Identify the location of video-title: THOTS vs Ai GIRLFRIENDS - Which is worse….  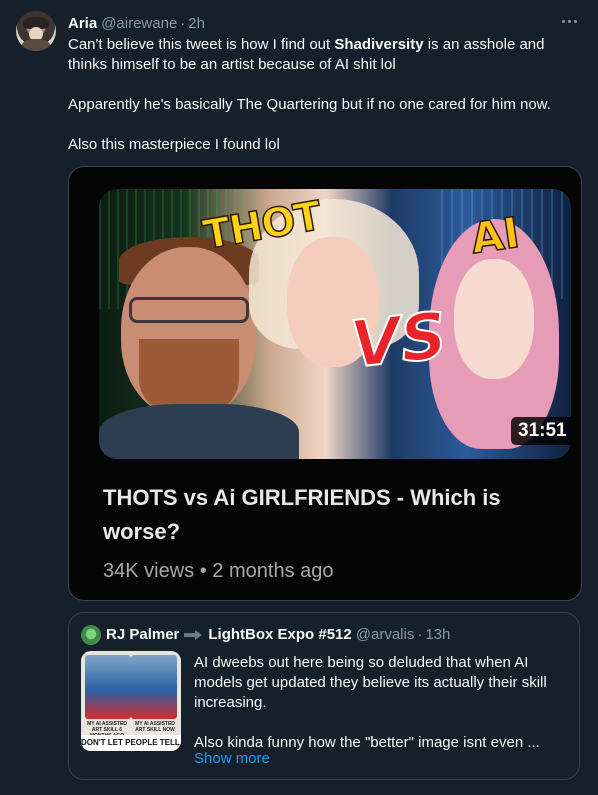
(302, 514).